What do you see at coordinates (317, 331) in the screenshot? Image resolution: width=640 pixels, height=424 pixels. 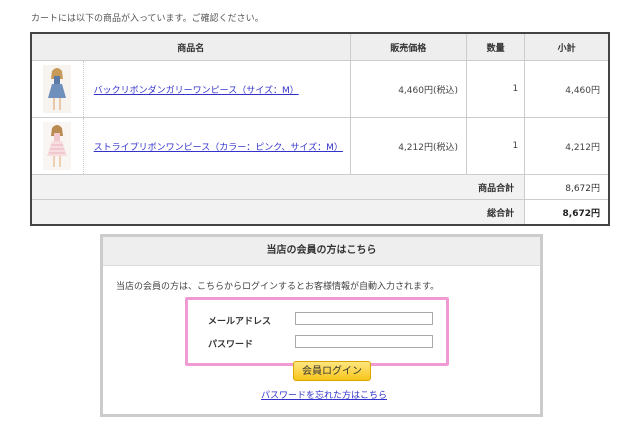 I see `login-form-highlight: メールアドレス パスワード` at bounding box center [317, 331].